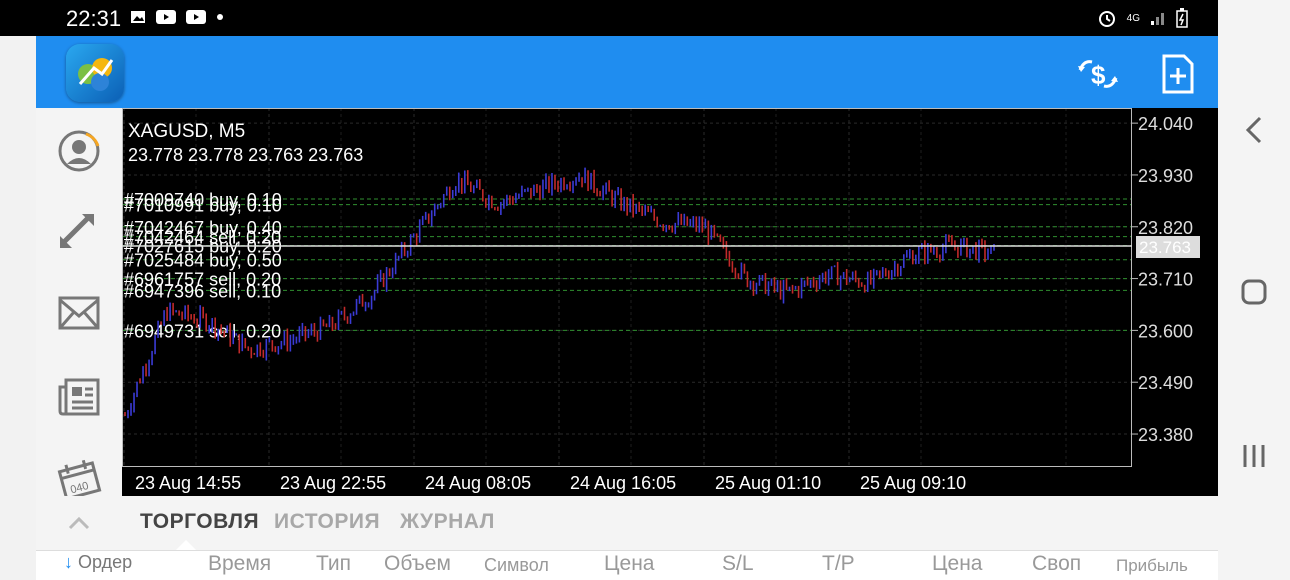 The image size is (1290, 580). Describe the element at coordinates (79, 231) in the screenshot. I see `trade-arrows-icon` at that location.